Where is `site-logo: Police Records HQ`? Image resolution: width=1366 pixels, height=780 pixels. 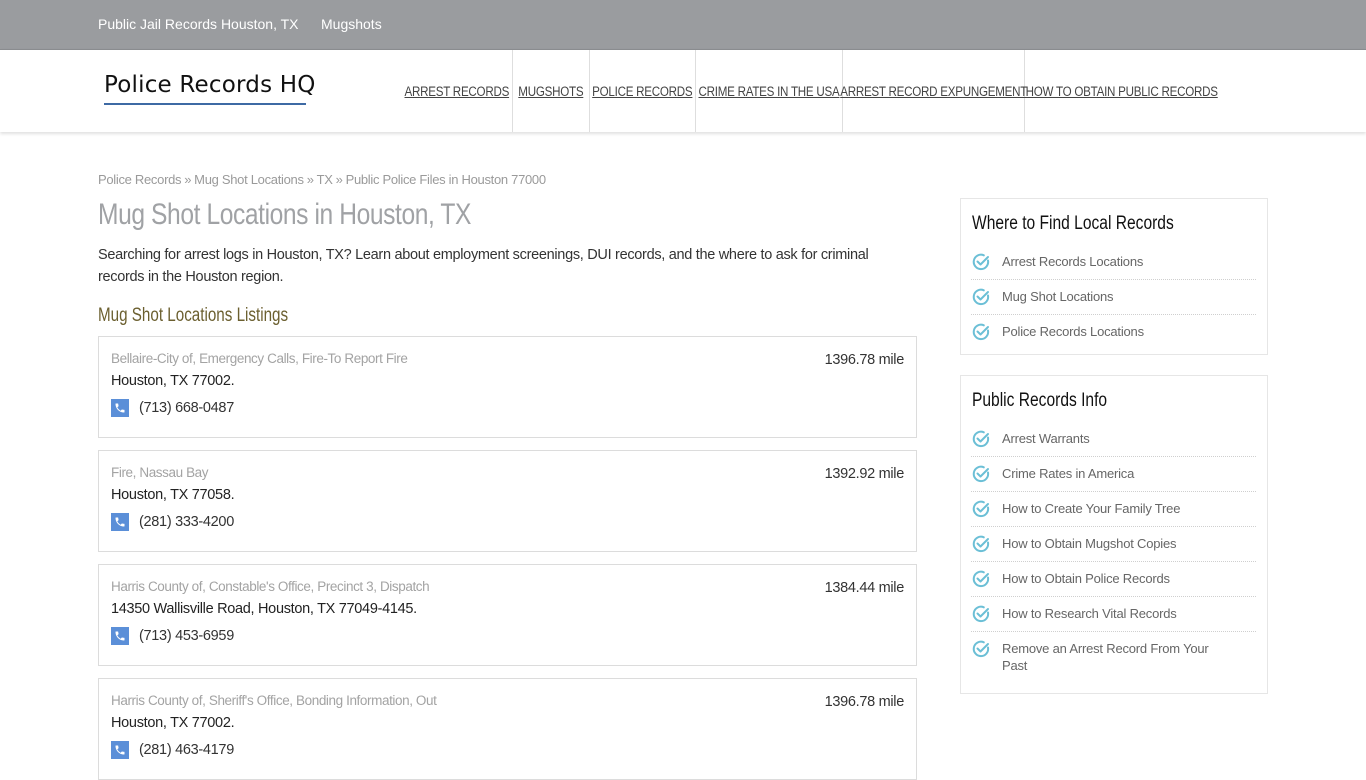 site-logo: Police Records HQ is located at coordinates (210, 85).